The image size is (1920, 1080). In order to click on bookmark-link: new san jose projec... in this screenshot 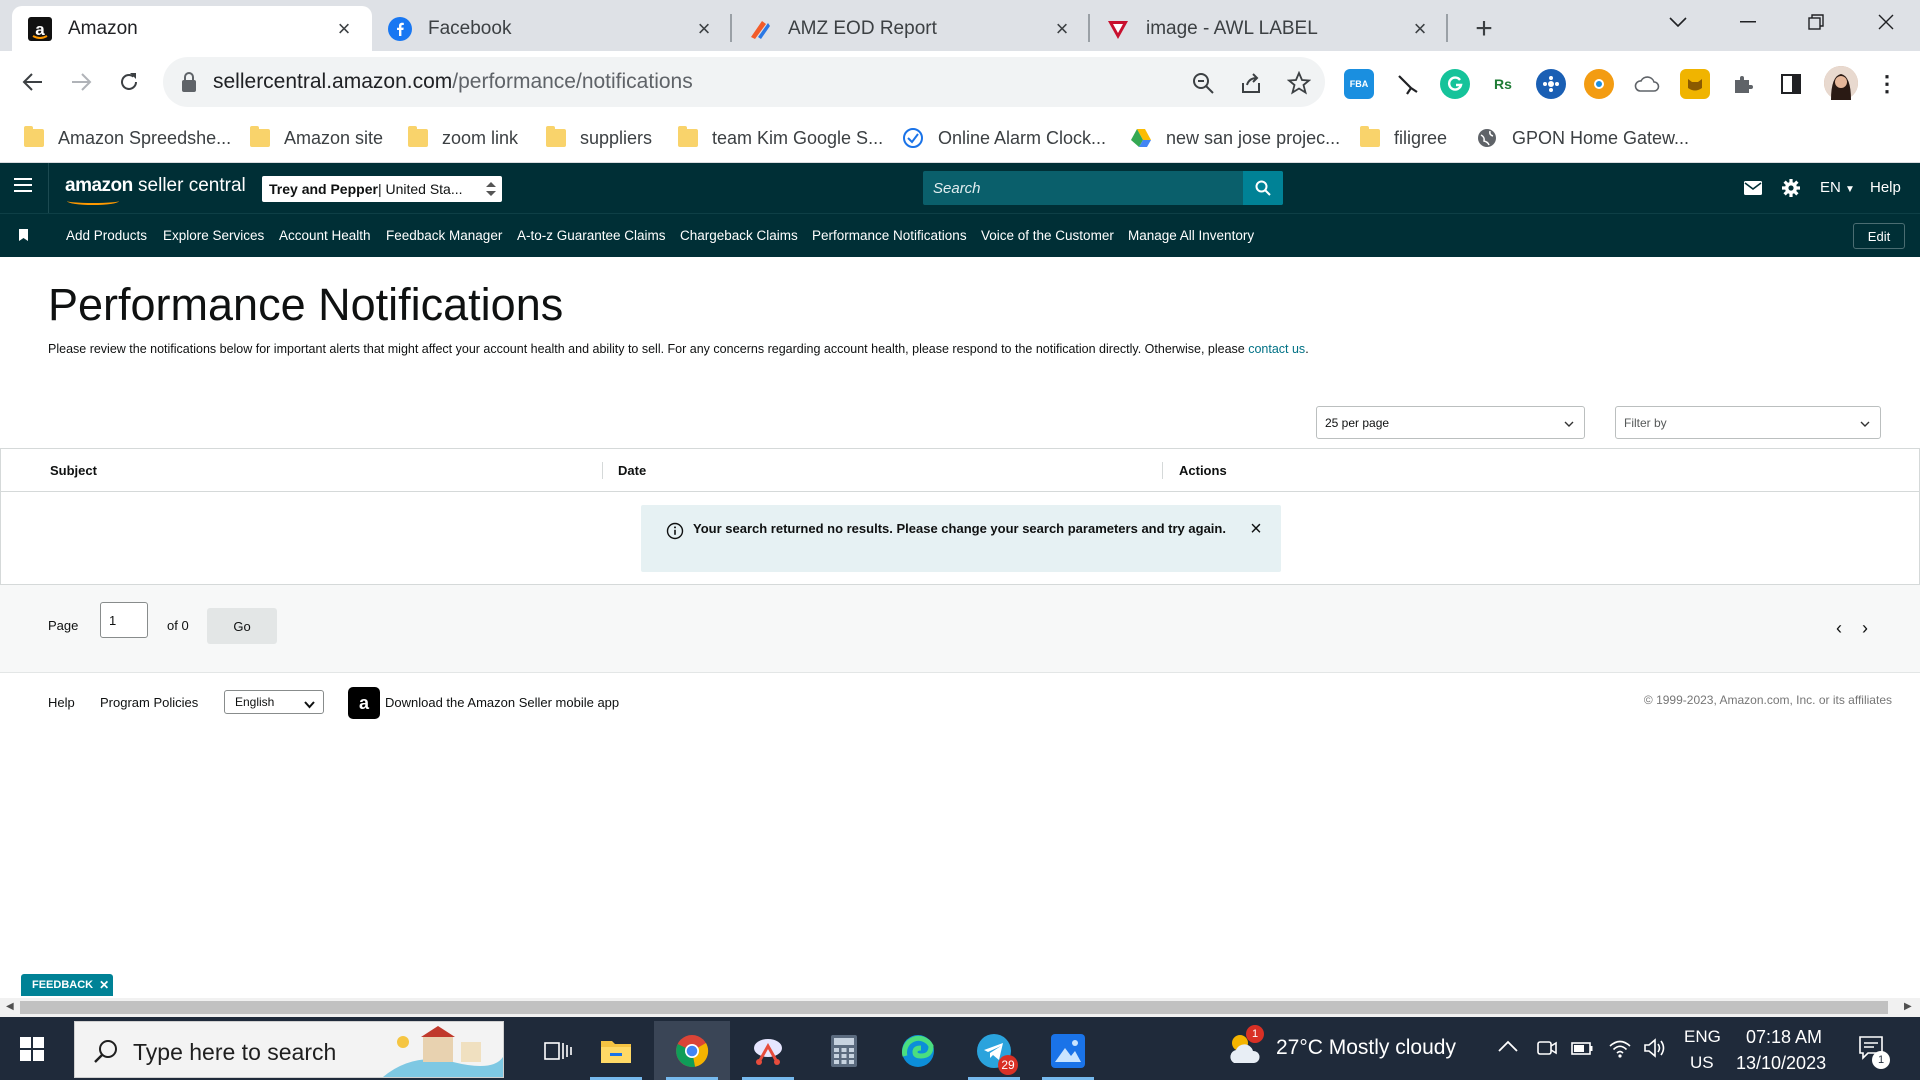, I will do `click(1235, 138)`.